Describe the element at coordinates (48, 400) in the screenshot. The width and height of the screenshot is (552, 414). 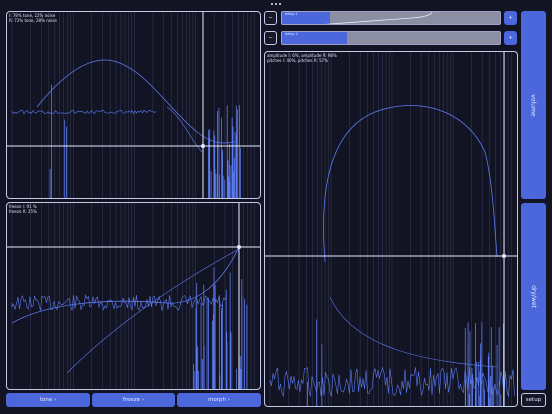
I see `tone-button: tone ›` at that location.